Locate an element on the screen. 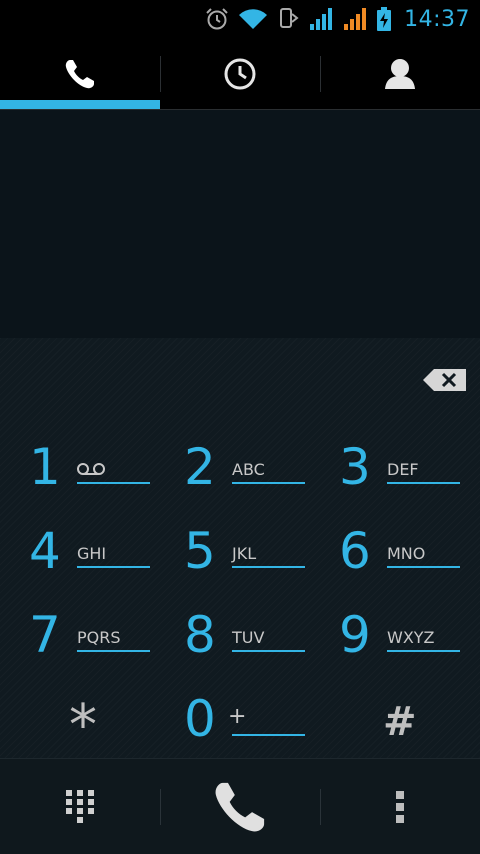 The image size is (480, 854). key-digit: 3 is located at coordinates (355, 467).